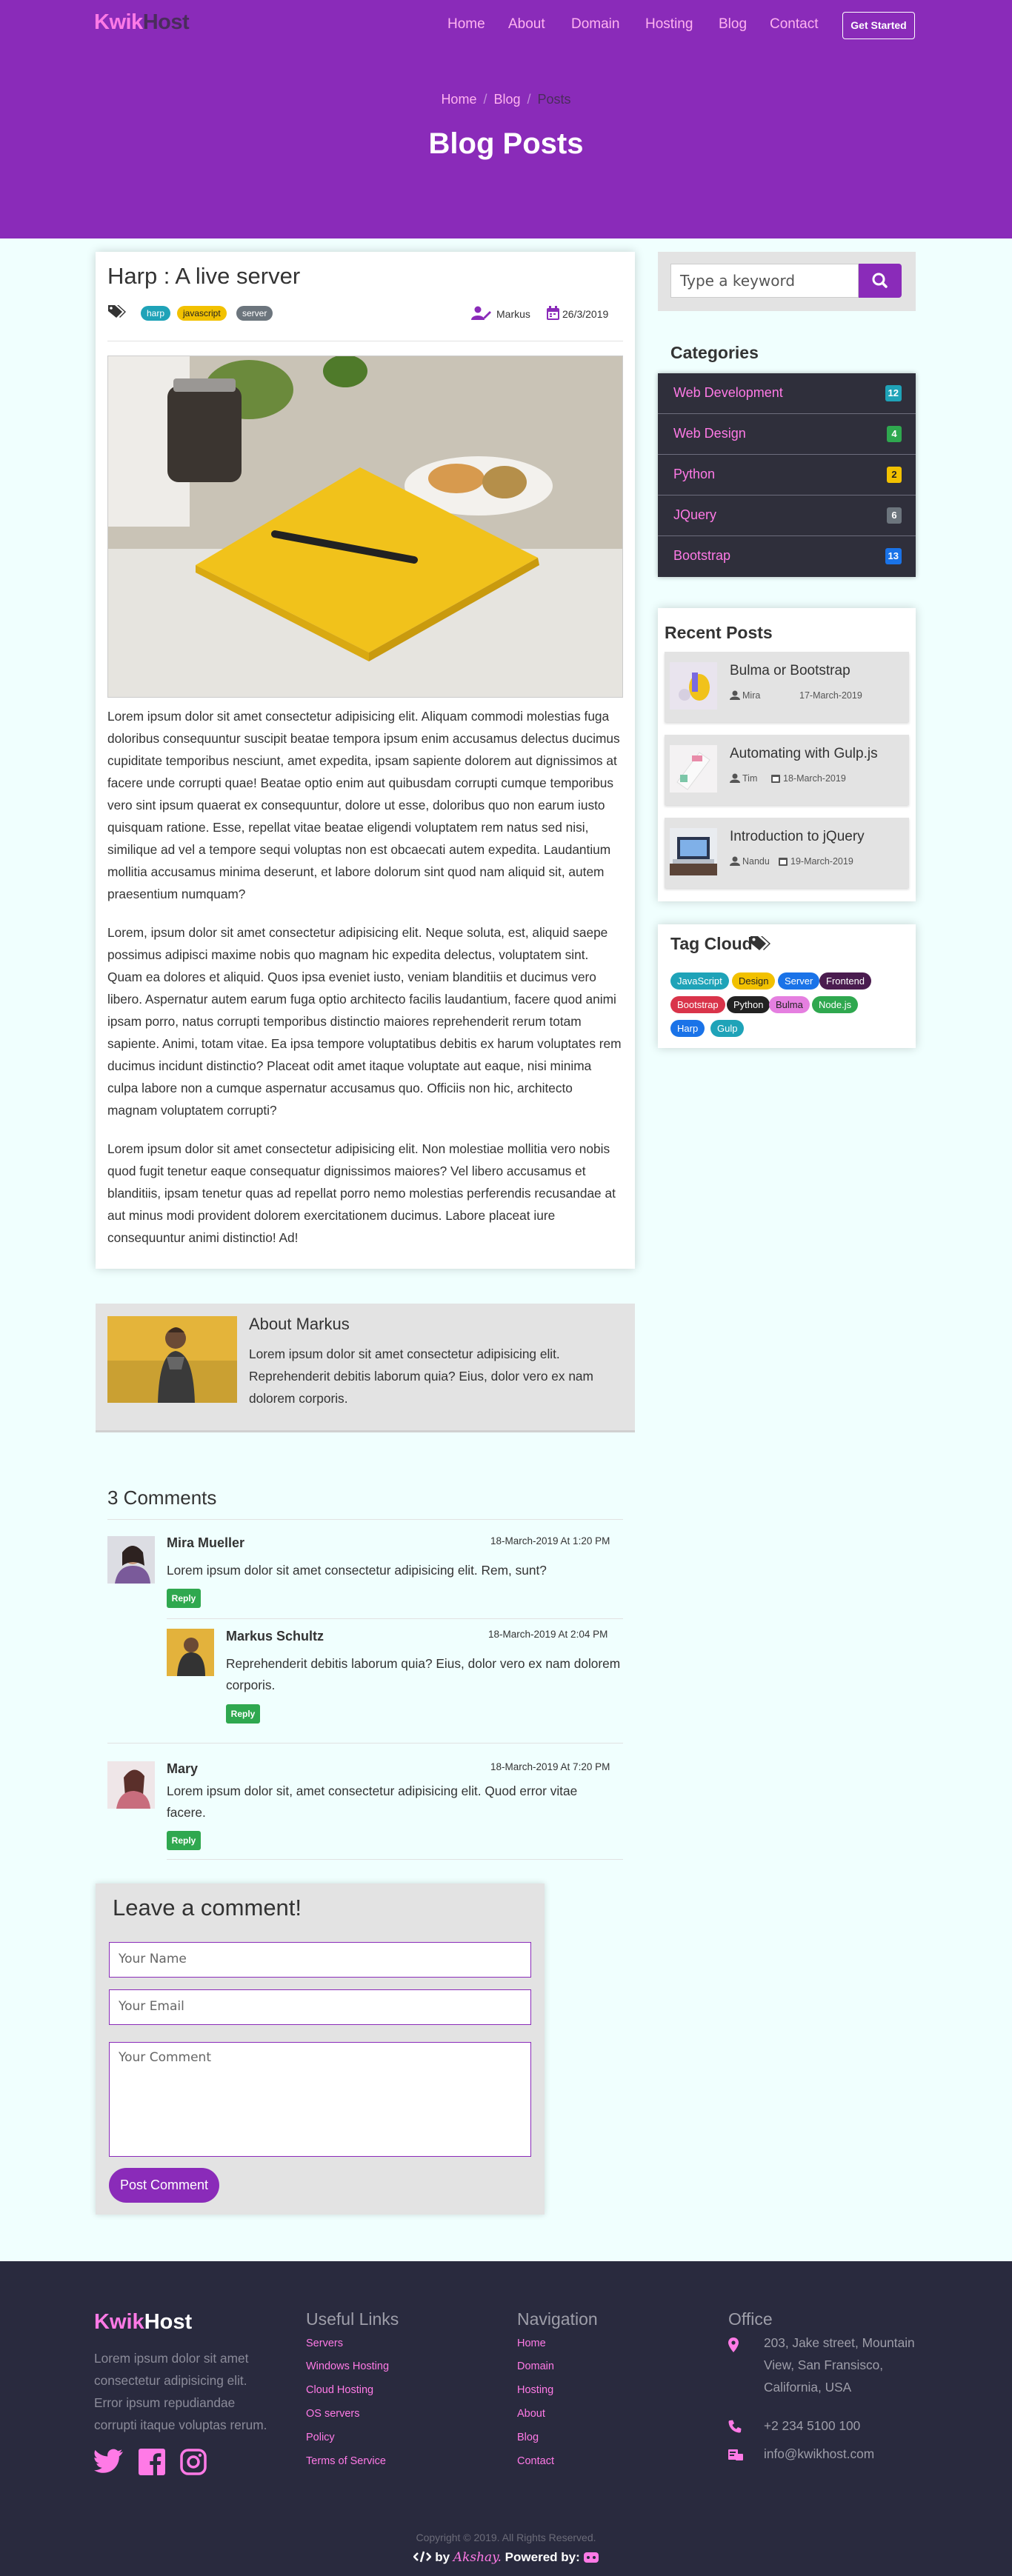 This screenshot has height=2576, width=1012. What do you see at coordinates (550, 1540) in the screenshot?
I see `comment-date: 18-March-2019 At 1:20 PM` at bounding box center [550, 1540].